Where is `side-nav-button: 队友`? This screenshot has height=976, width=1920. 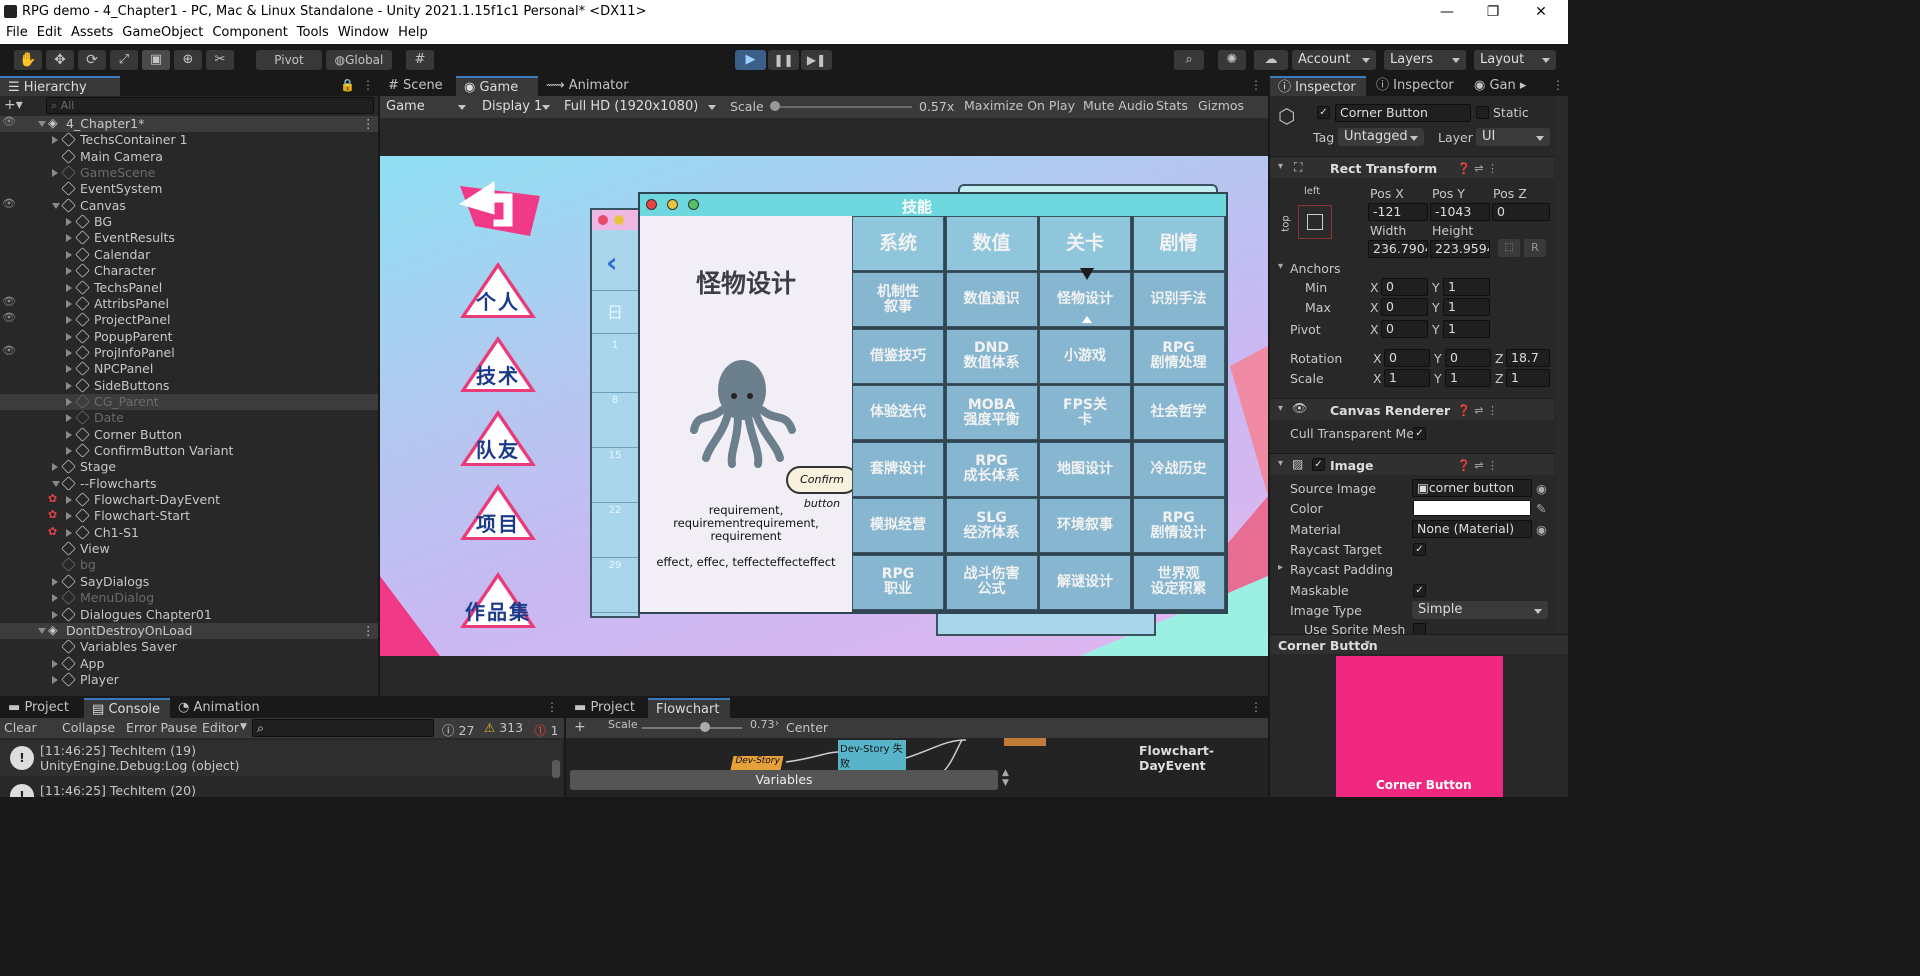
side-nav-button: 队友 is located at coordinates (498, 440).